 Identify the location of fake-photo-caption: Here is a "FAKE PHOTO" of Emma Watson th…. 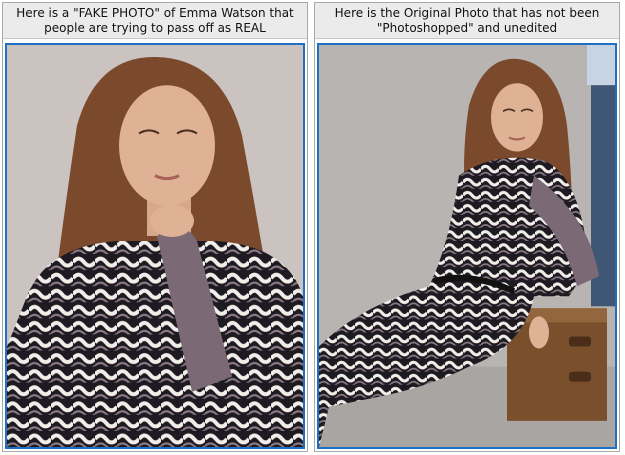
(155, 21).